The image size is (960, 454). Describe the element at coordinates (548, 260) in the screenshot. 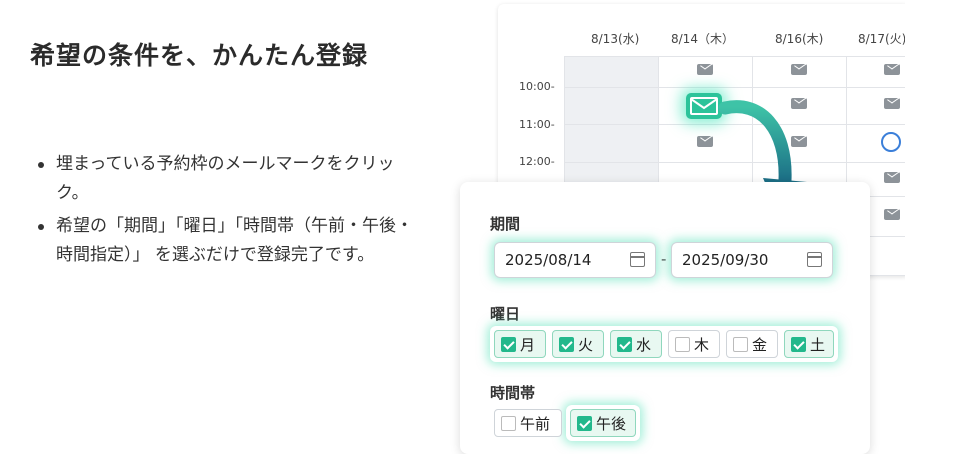

I see `start-date-value: 2025/08/14` at that location.